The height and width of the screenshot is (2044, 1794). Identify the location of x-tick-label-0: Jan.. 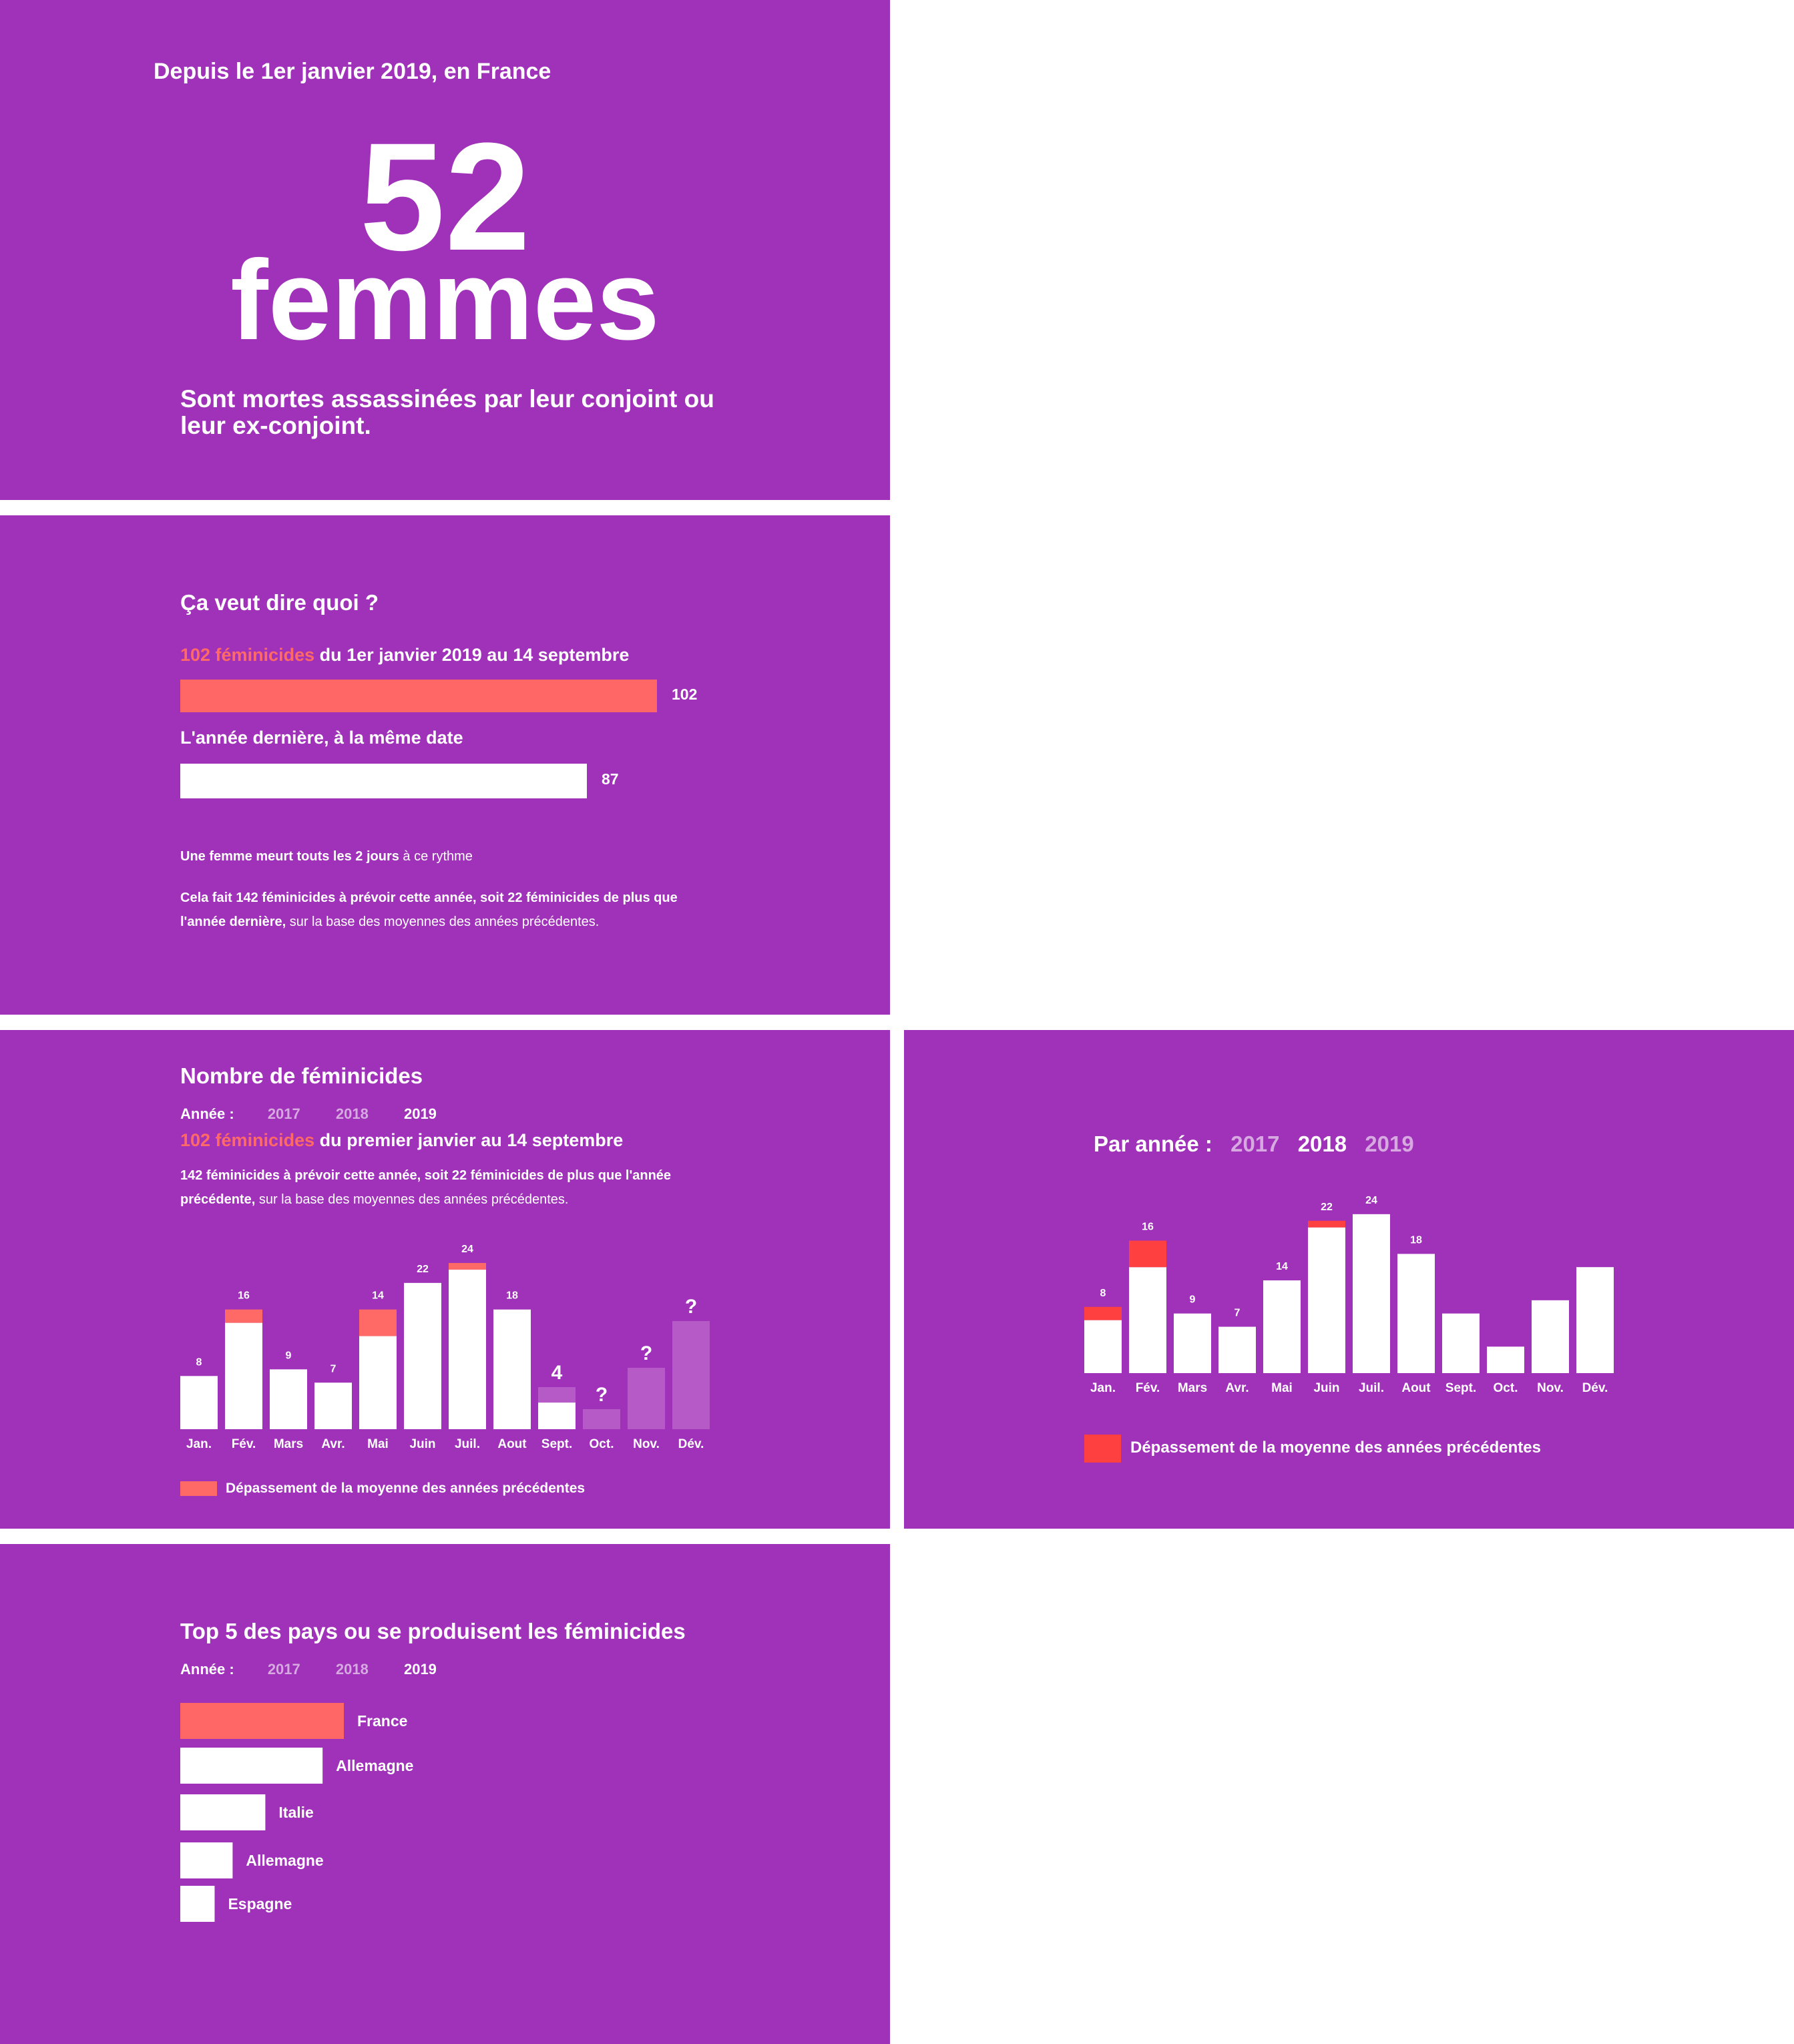
(1103, 1388).